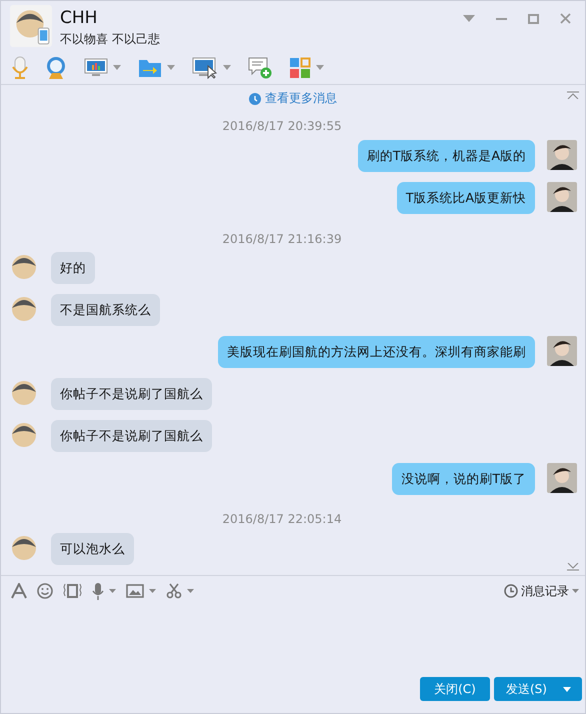 The height and width of the screenshot is (714, 586). What do you see at coordinates (455, 689) in the screenshot?
I see `close-button: 关闭(C)` at bounding box center [455, 689].